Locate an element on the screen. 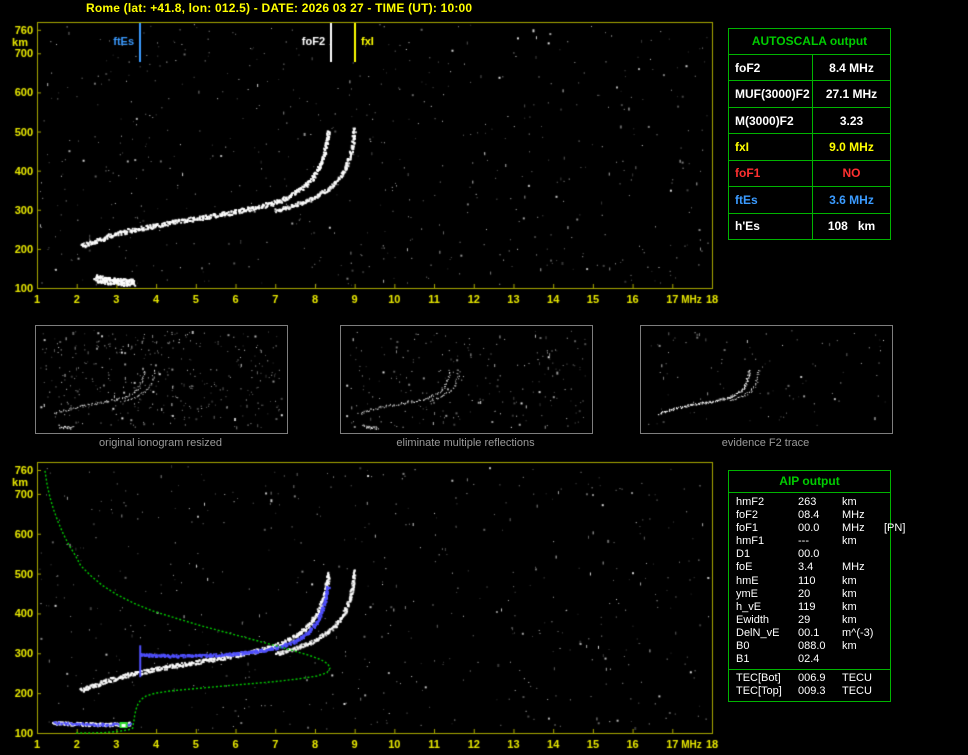 The width and height of the screenshot is (968, 755). aip-row: hmE 110 km is located at coordinates (809, 581).